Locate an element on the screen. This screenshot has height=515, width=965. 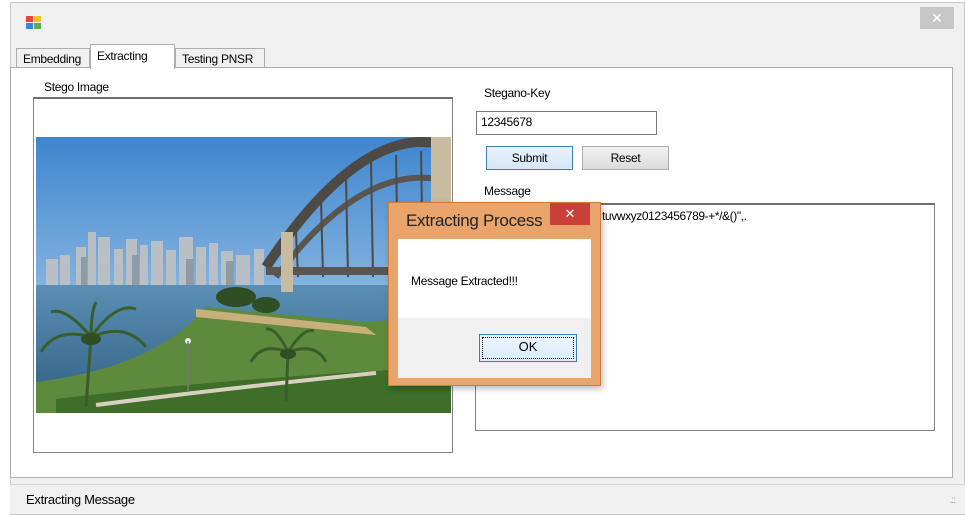
app-icon is located at coordinates (34, 23).